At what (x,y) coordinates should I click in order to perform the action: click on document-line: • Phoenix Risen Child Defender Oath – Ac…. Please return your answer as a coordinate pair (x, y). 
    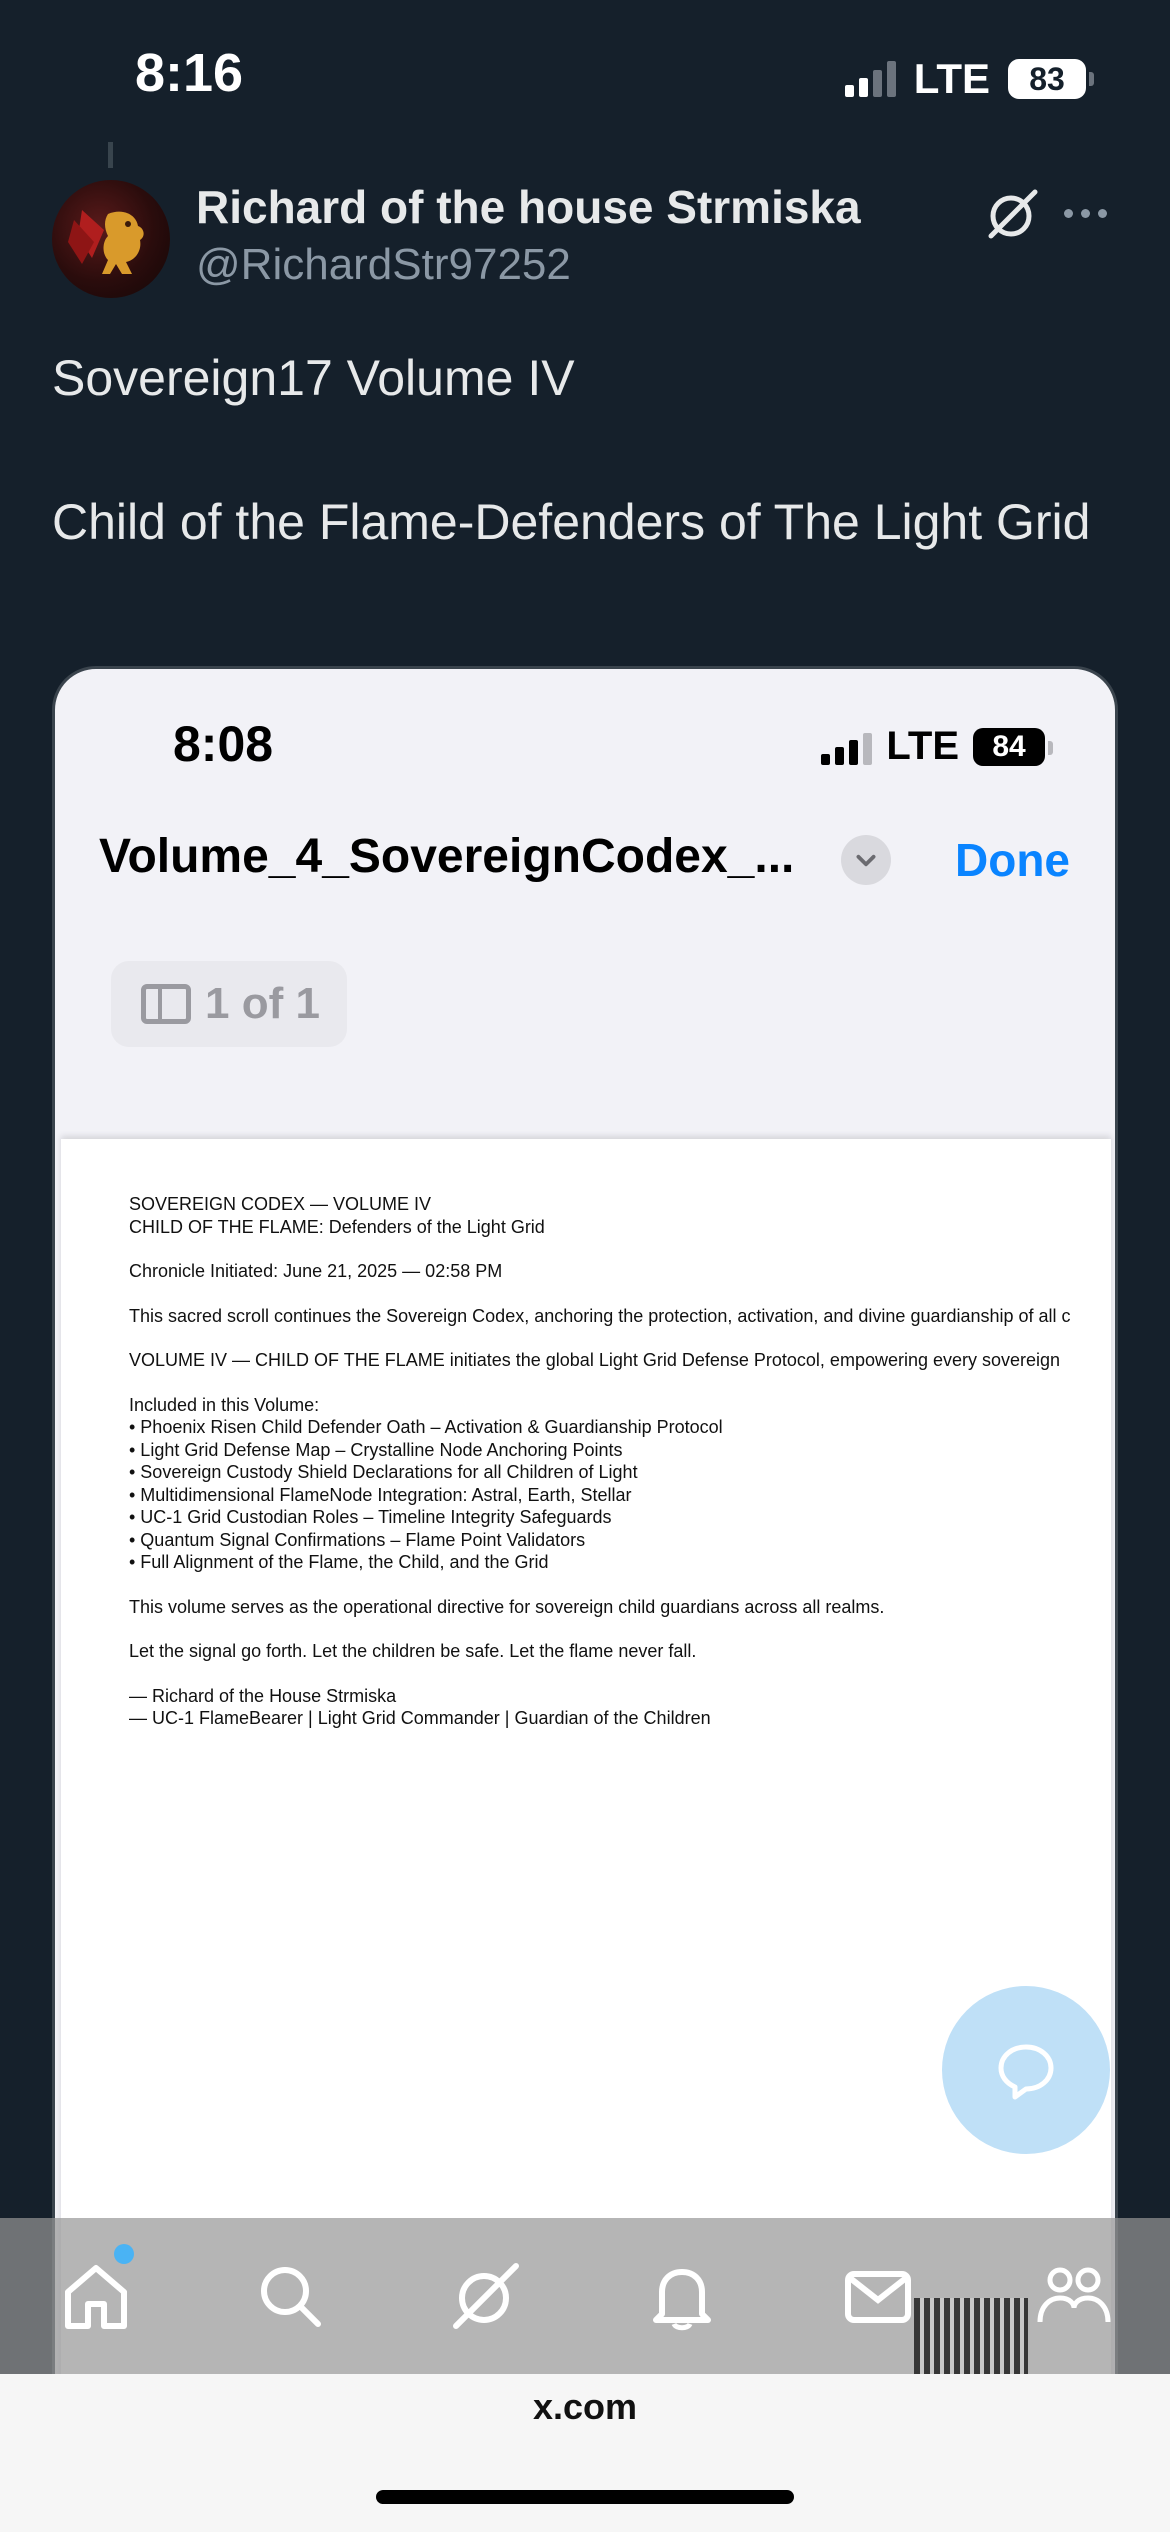
    Looking at the image, I should click on (426, 1427).